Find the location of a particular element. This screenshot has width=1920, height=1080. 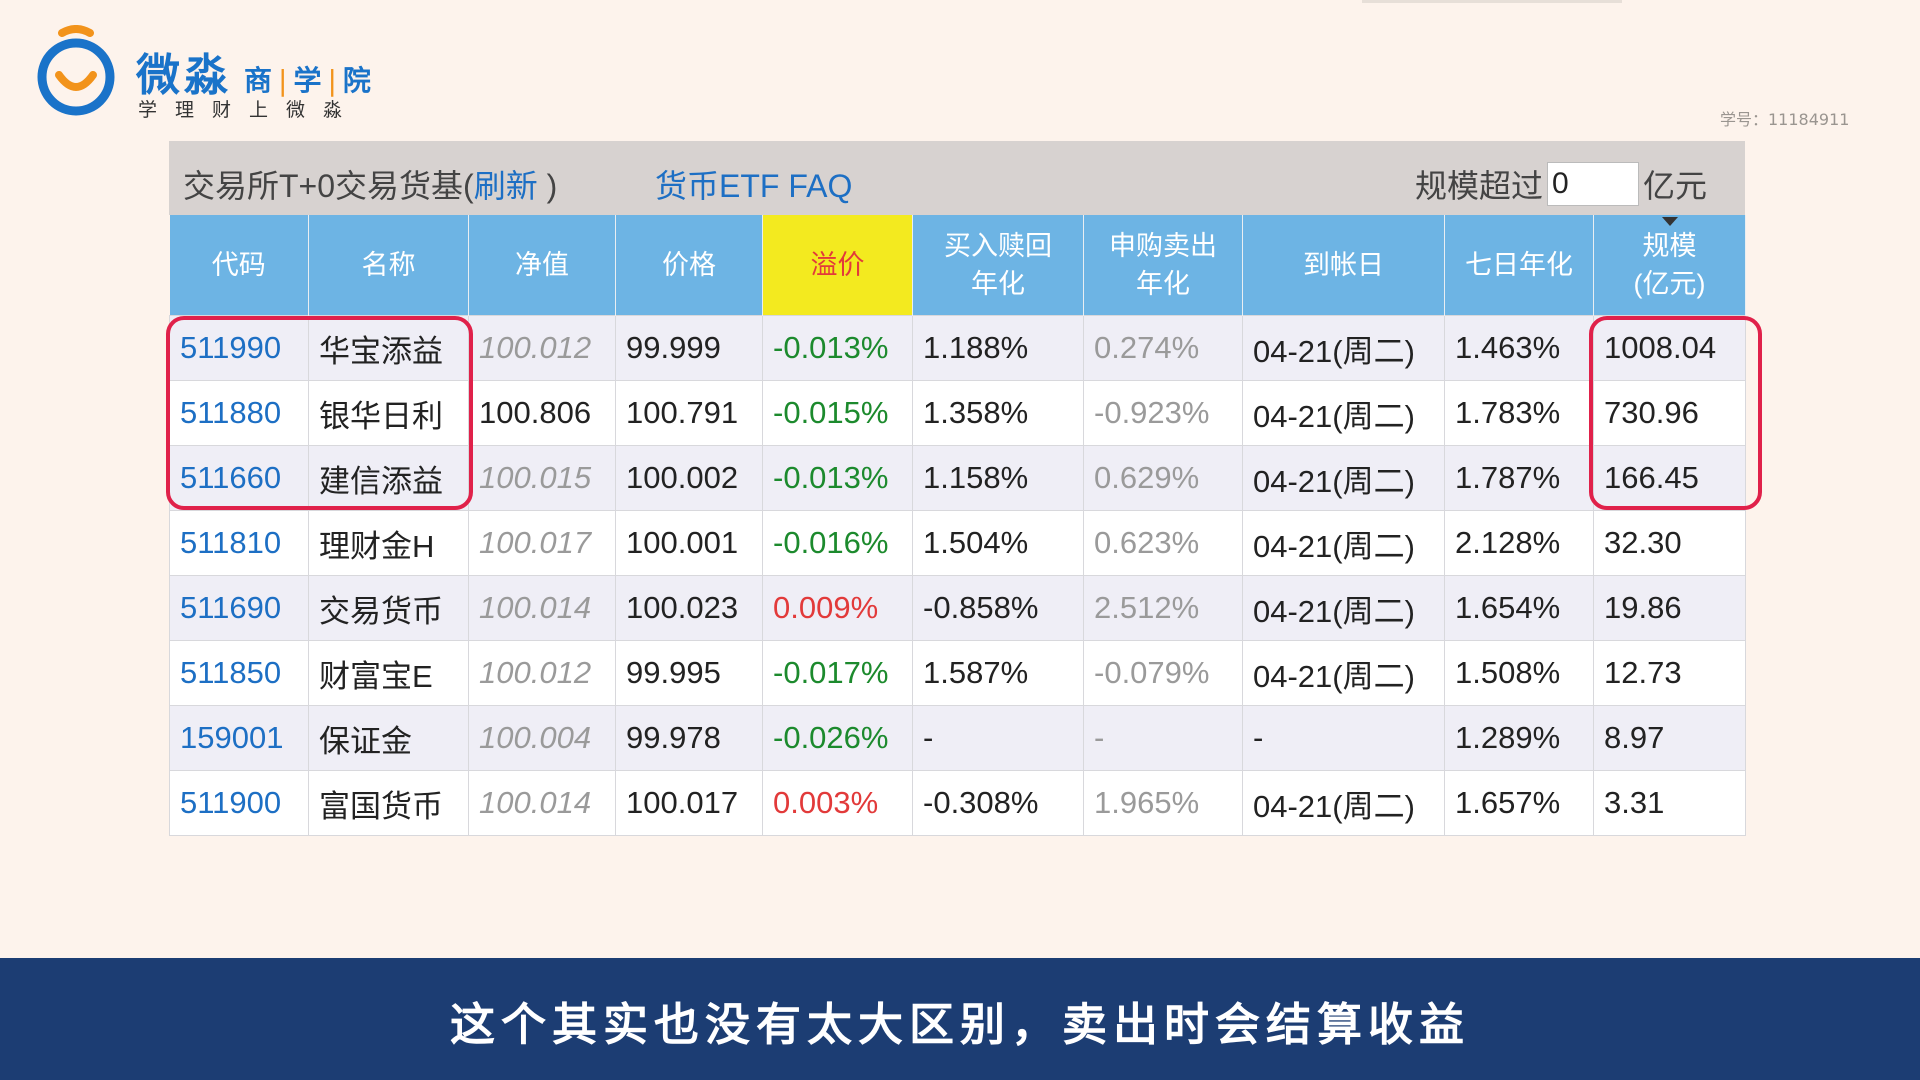

cell-buy-redeem: - is located at coordinates (998, 738).